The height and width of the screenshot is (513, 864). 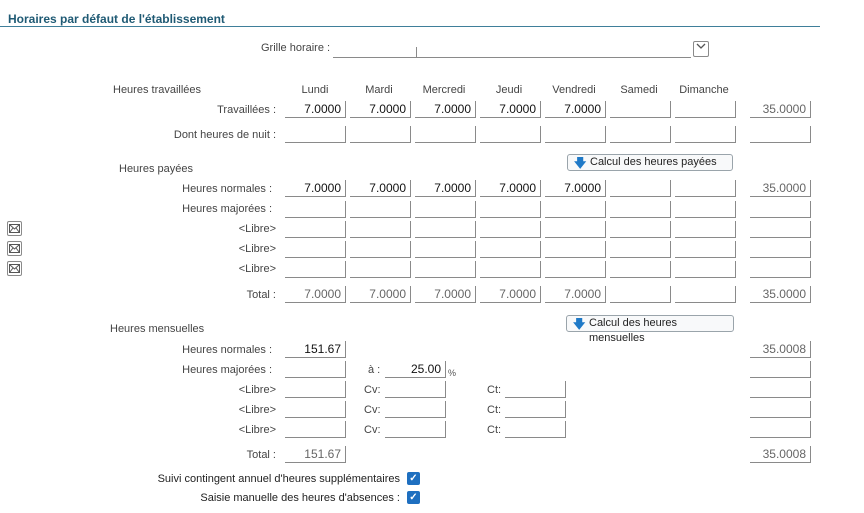 I want to click on worked-section-label: Heures travaillées, so click(x=157, y=90).